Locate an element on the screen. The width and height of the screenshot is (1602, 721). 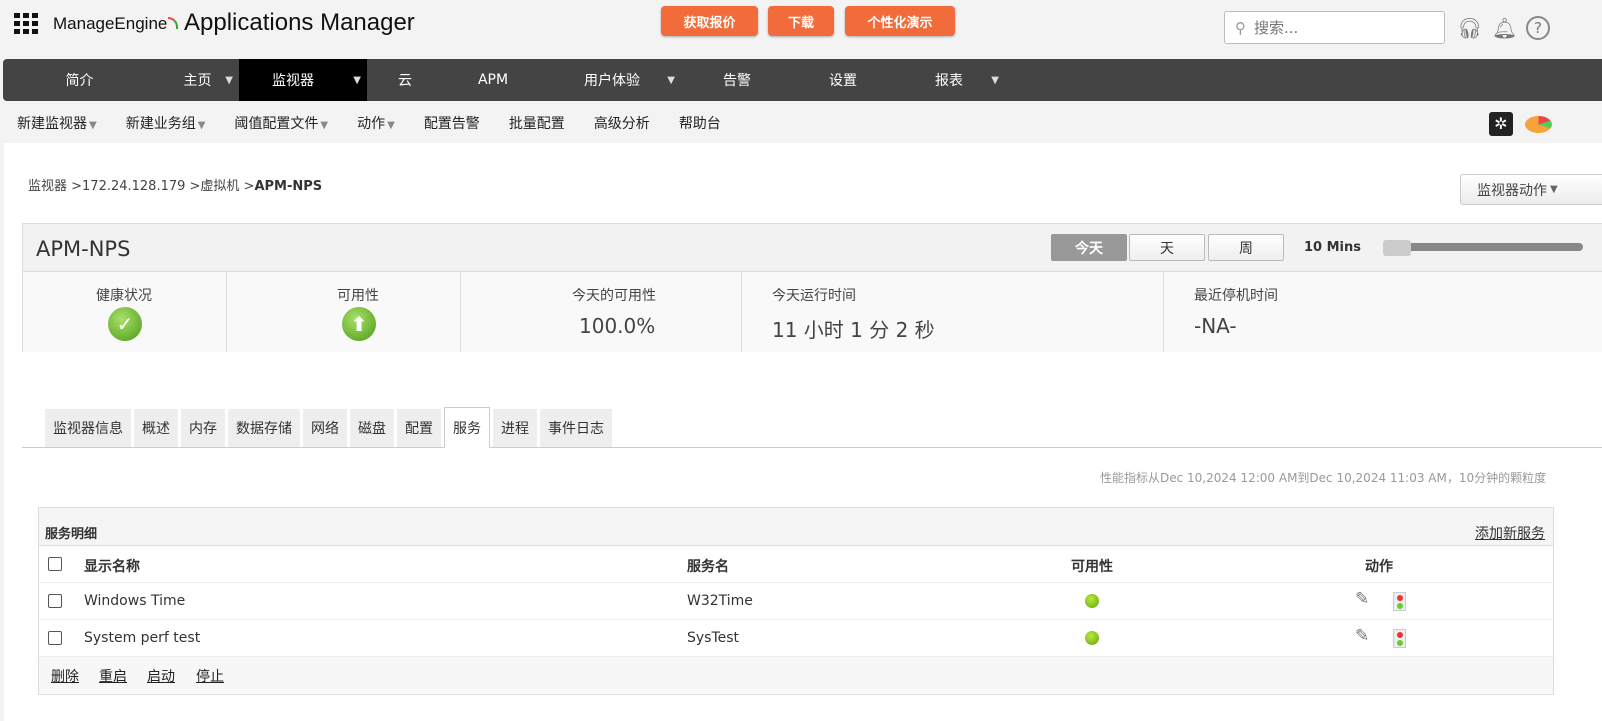
nav-settings: 设置 is located at coordinates (843, 80).